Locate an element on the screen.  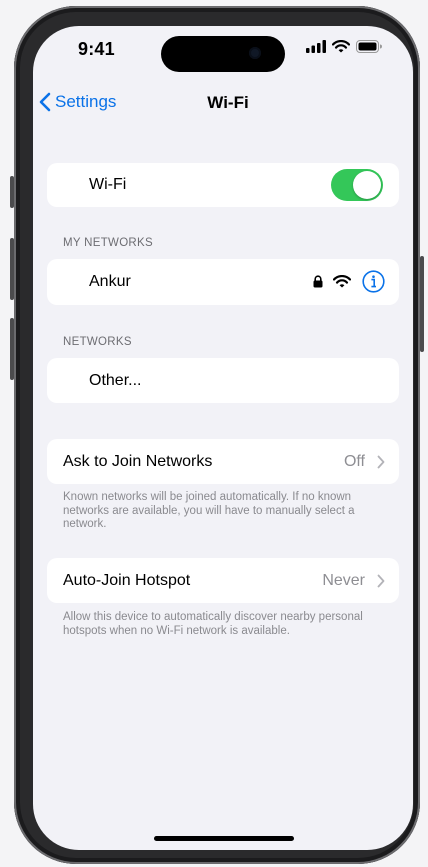
toggle-knob is located at coordinates (367, 185).